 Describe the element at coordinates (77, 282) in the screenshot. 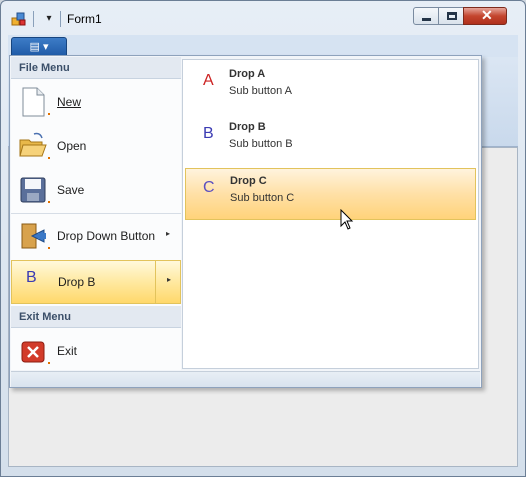

I see `menu-item-label: Drop B` at that location.